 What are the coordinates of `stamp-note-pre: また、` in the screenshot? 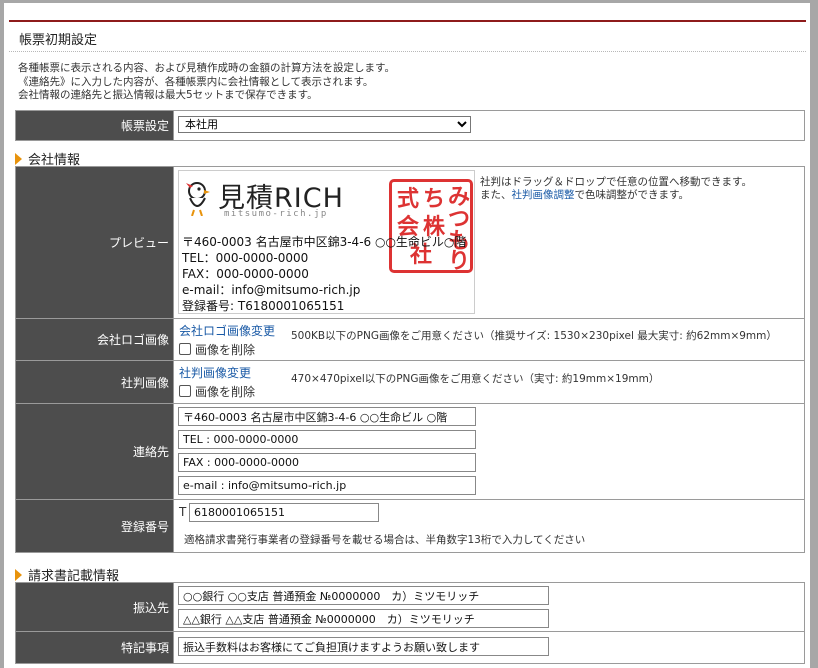 It's located at (496, 195).